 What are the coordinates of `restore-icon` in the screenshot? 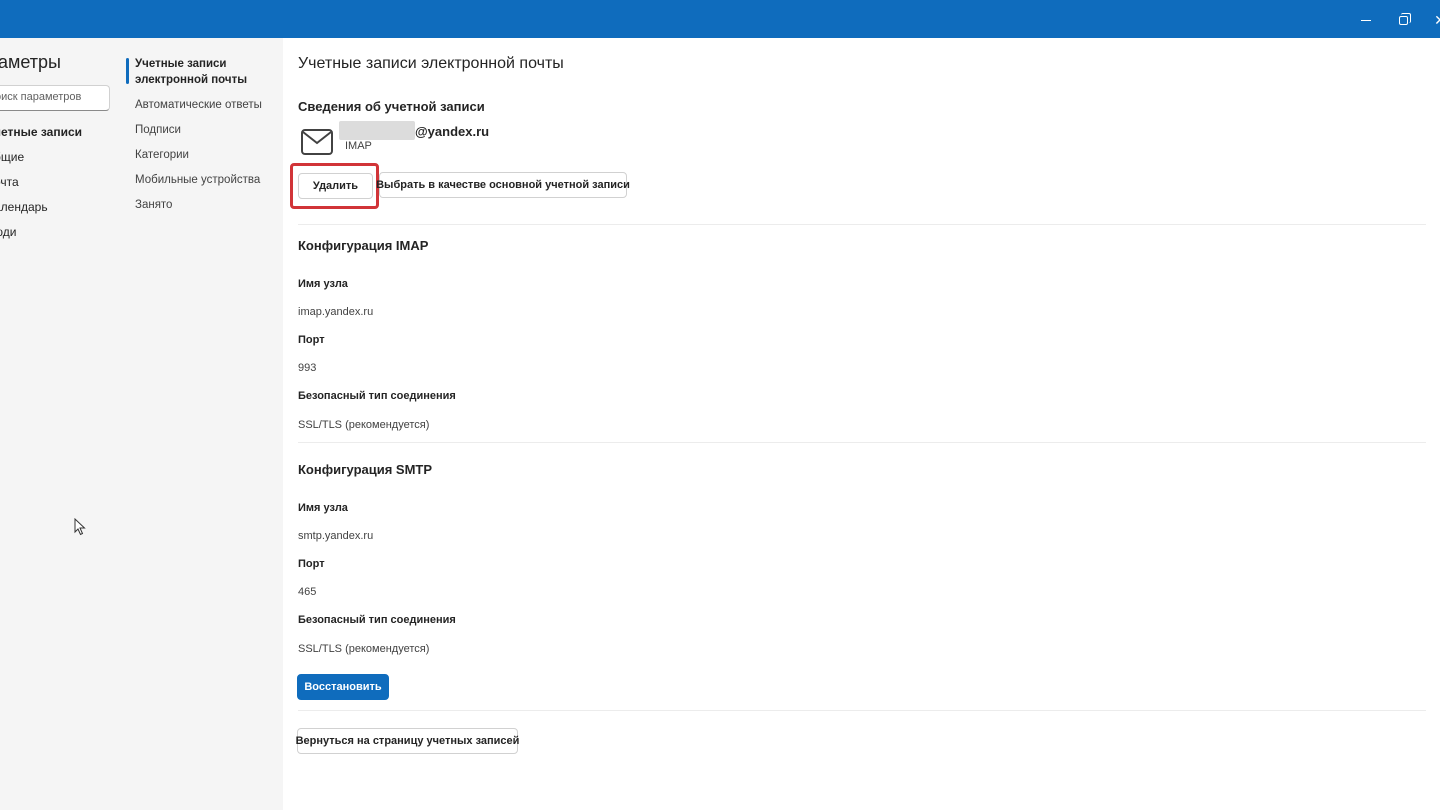 It's located at (1404, 18).